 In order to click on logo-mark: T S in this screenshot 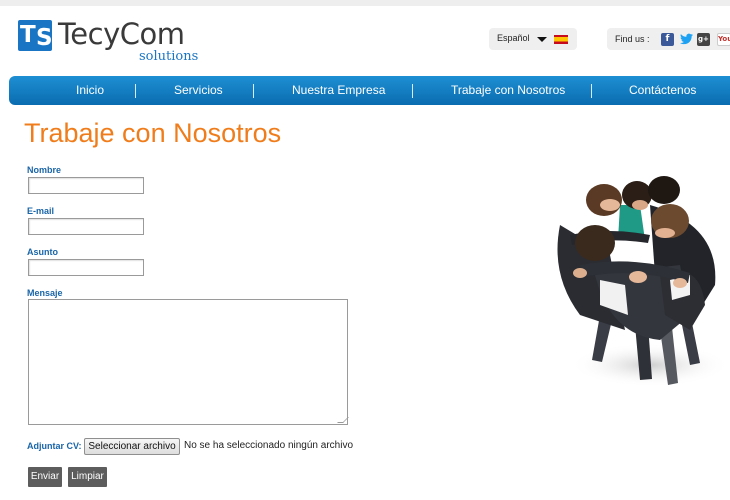, I will do `click(35, 35)`.